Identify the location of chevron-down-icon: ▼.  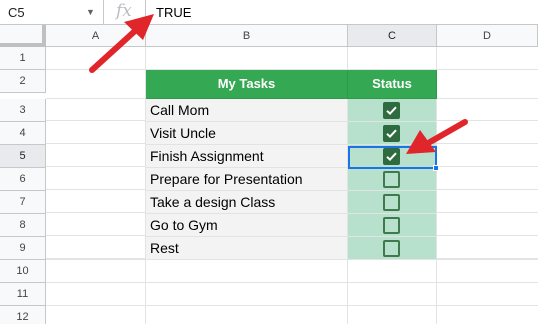
(90, 12).